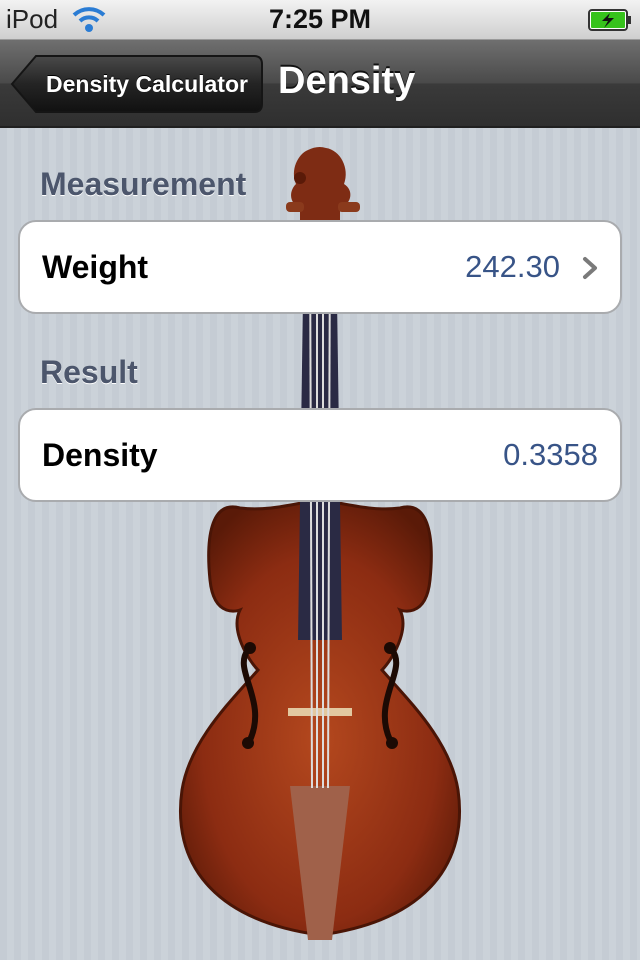 The width and height of the screenshot is (640, 960). I want to click on back-button-label: Density Calculator, so click(147, 84).